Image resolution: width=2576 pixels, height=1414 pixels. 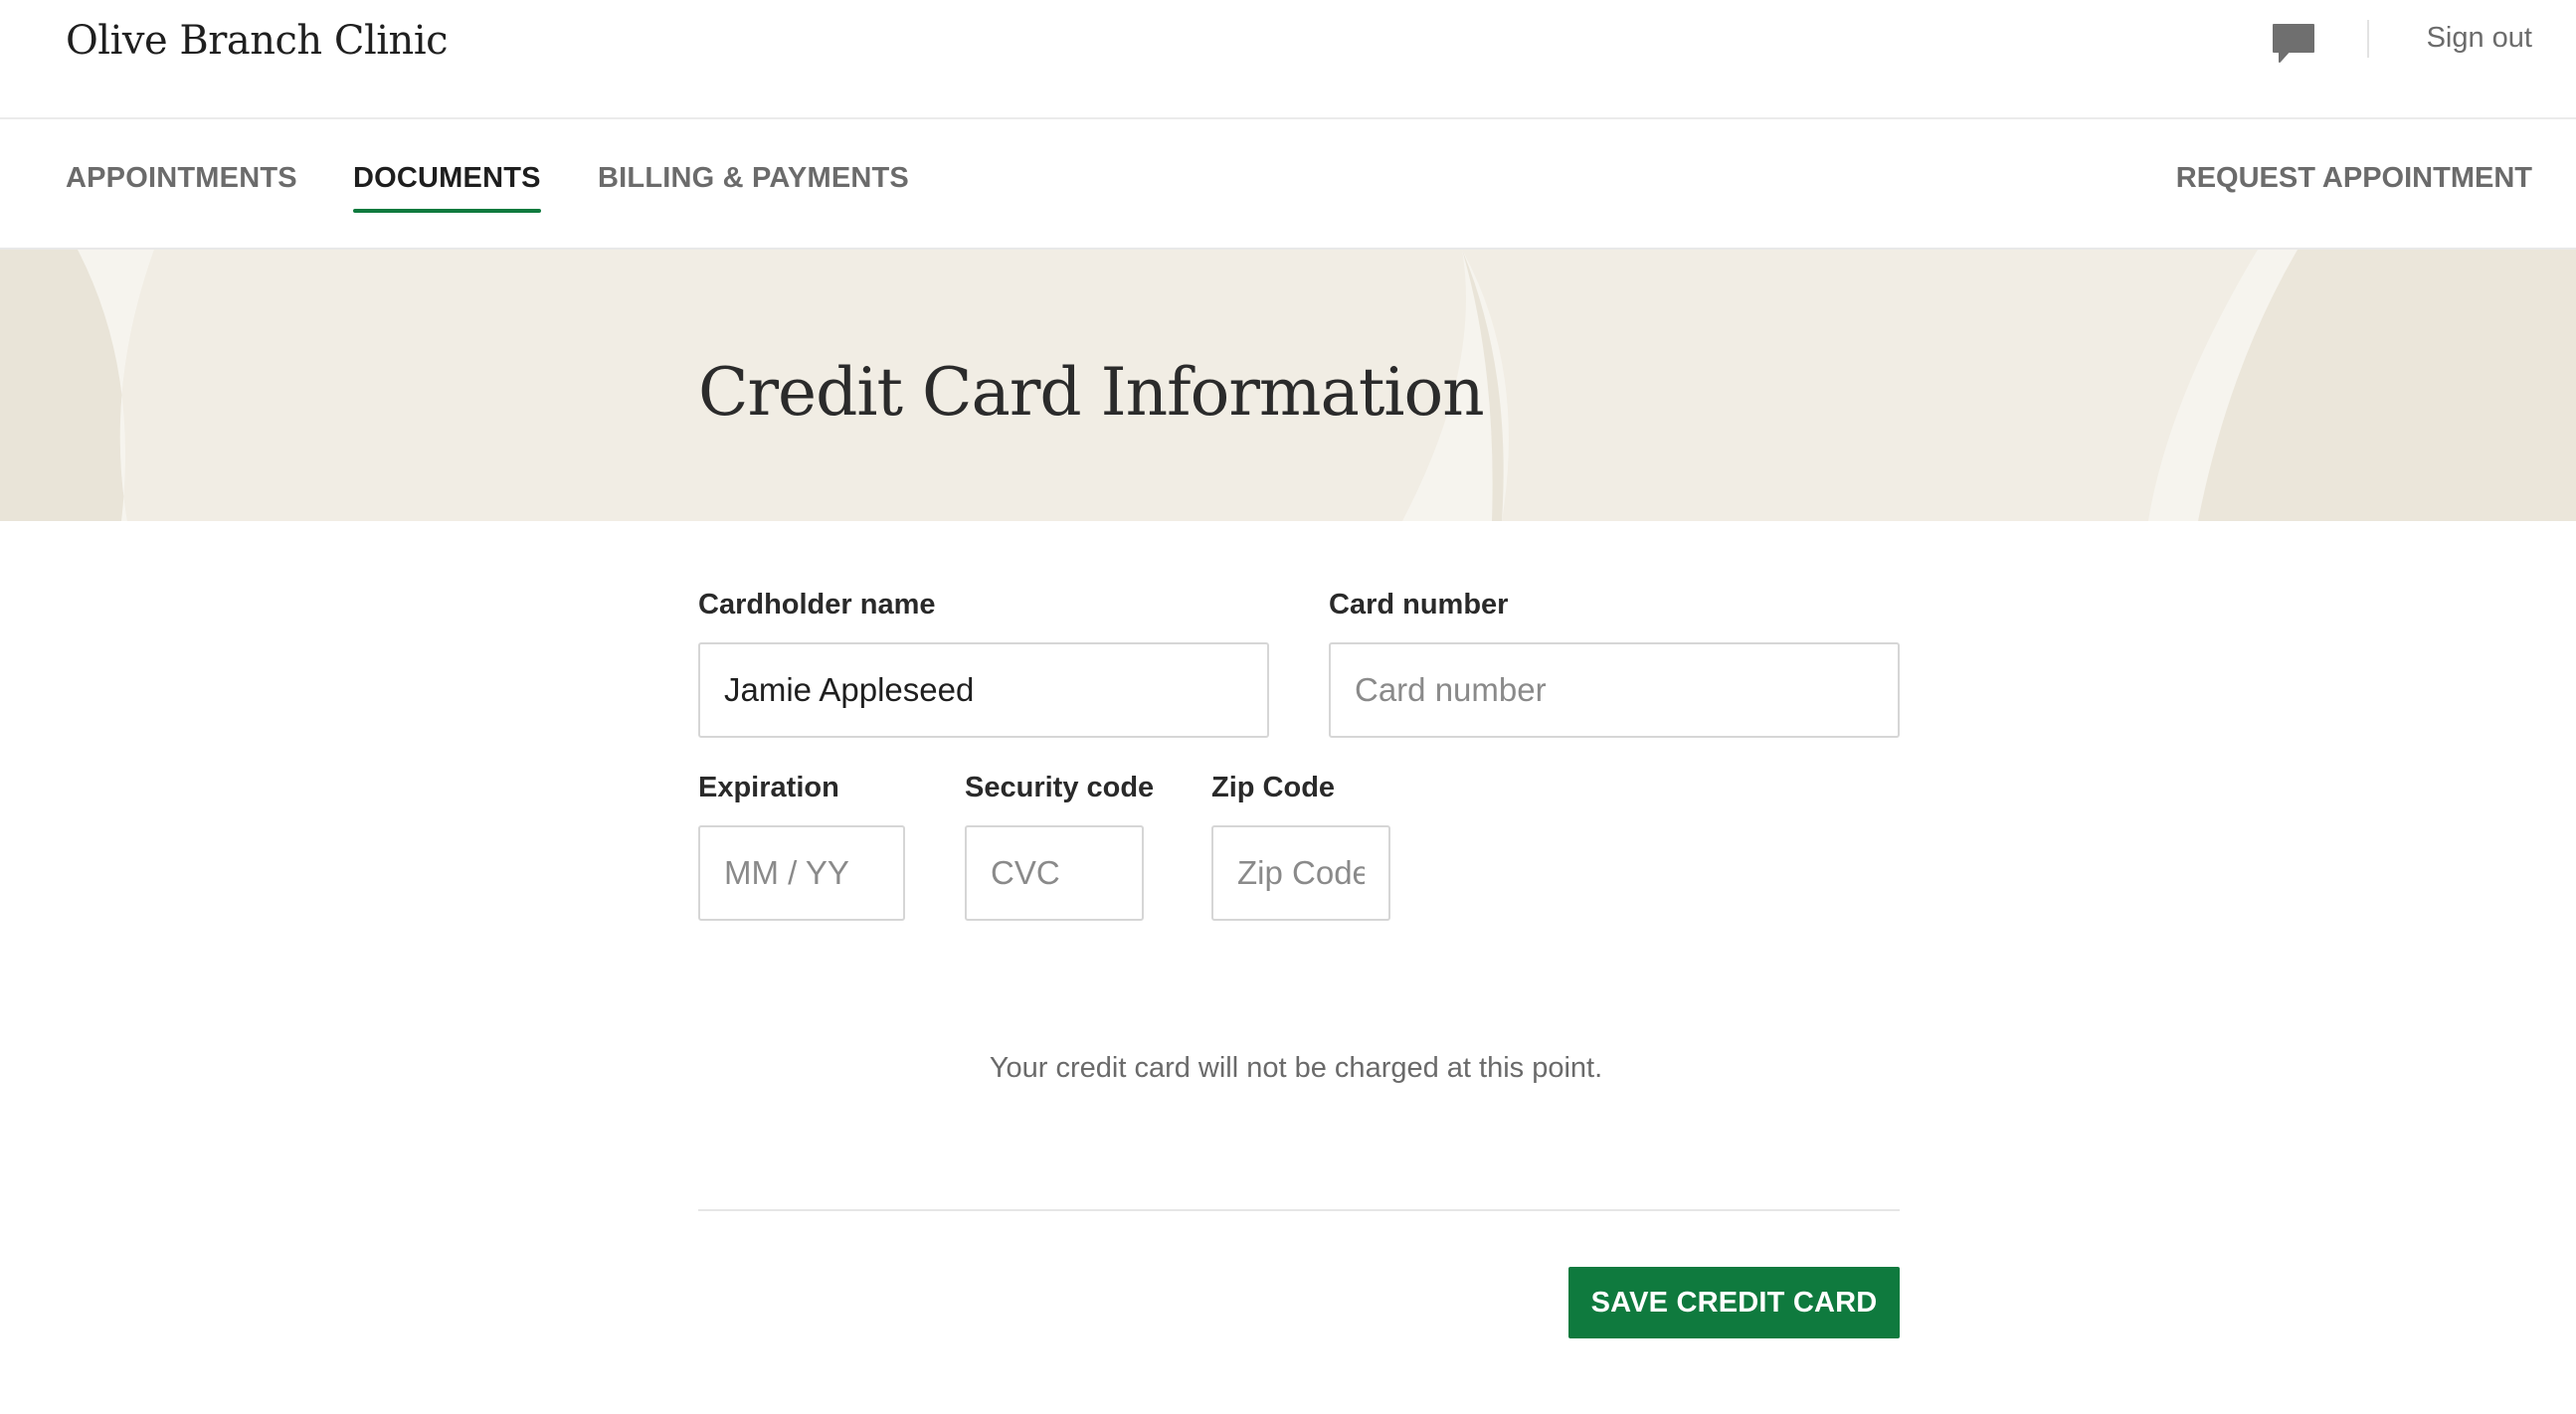 I want to click on save-credit-card-button: SAVE CREDIT CARD, so click(x=1734, y=1302).